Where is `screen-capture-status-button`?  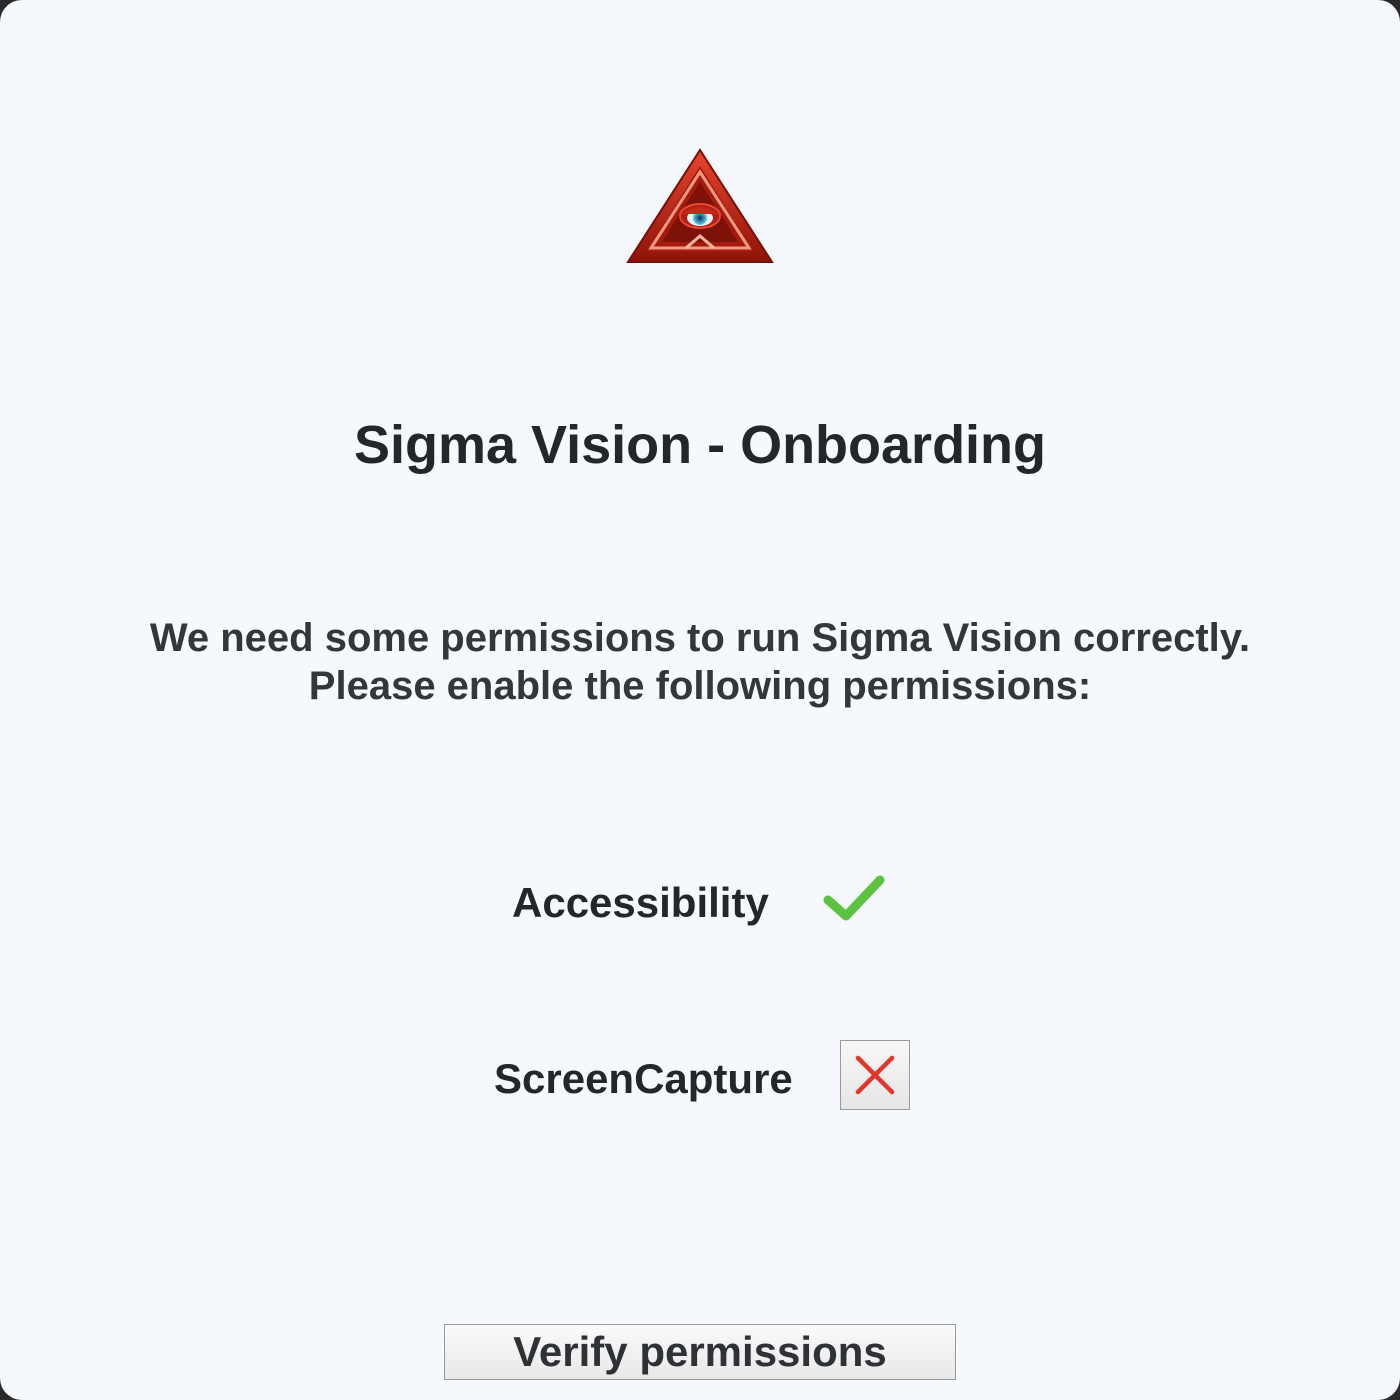 screen-capture-status-button is located at coordinates (875, 1075).